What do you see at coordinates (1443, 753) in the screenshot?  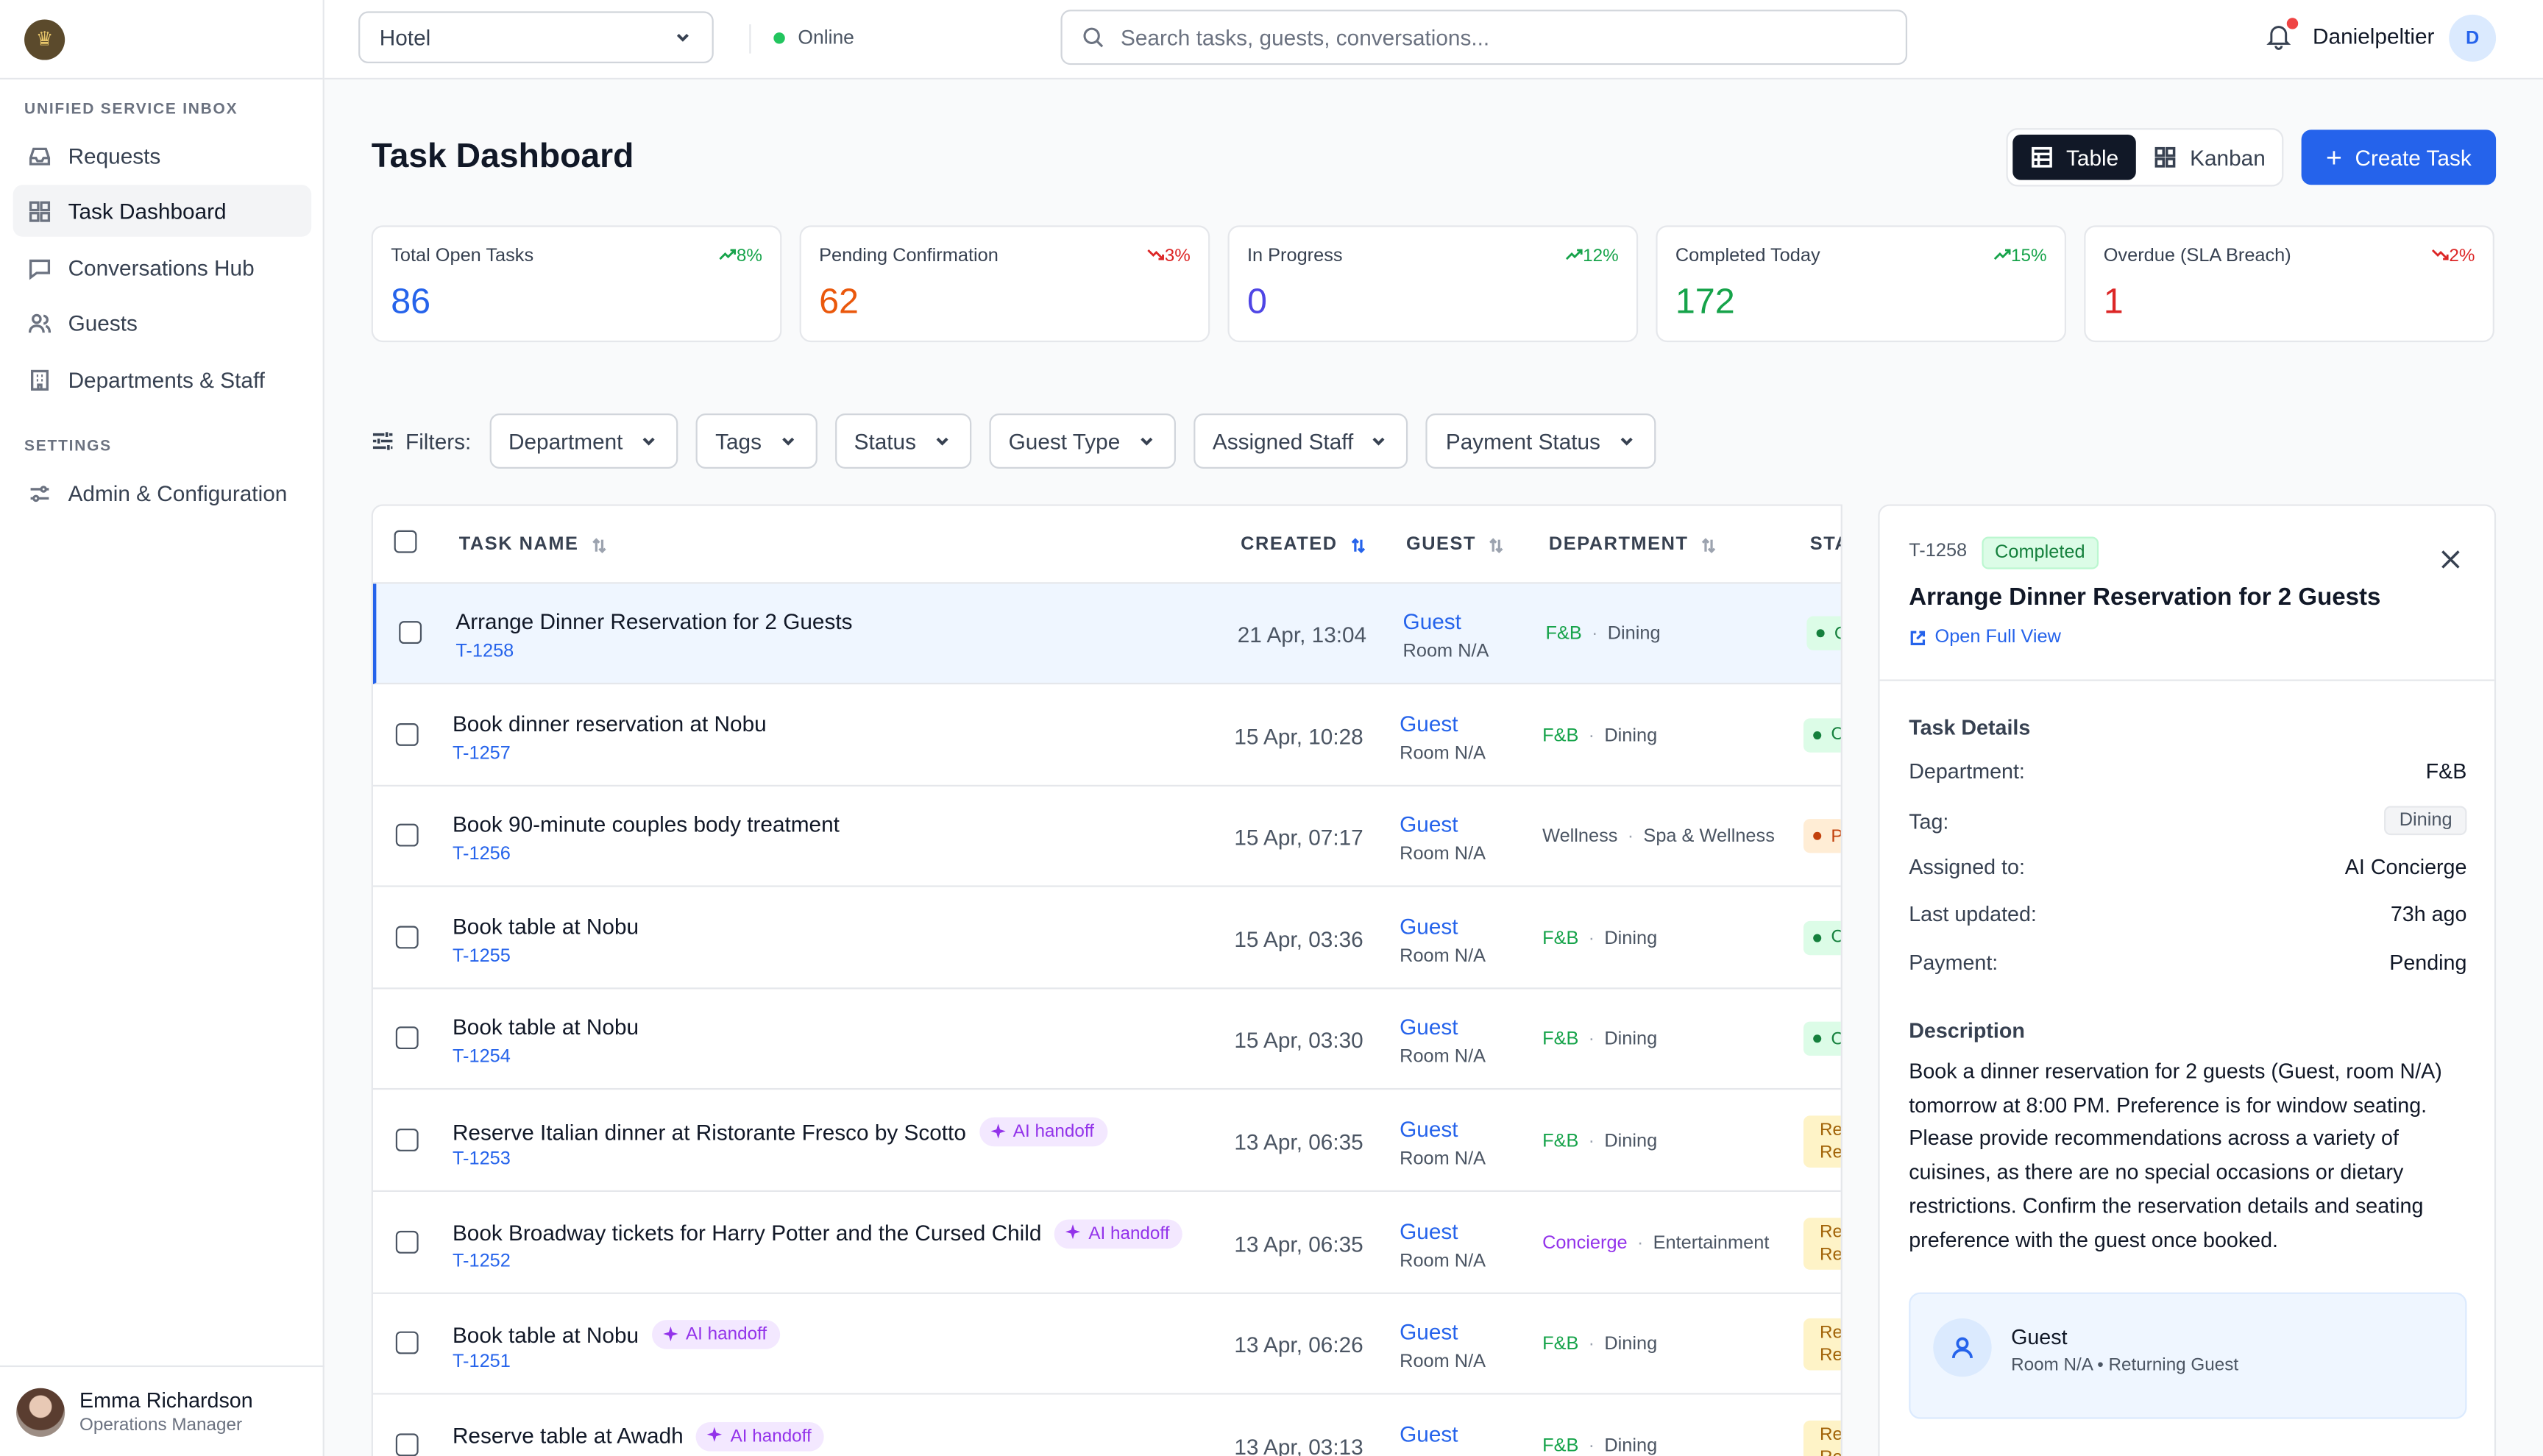 I see `guest-room: Room N/A` at bounding box center [1443, 753].